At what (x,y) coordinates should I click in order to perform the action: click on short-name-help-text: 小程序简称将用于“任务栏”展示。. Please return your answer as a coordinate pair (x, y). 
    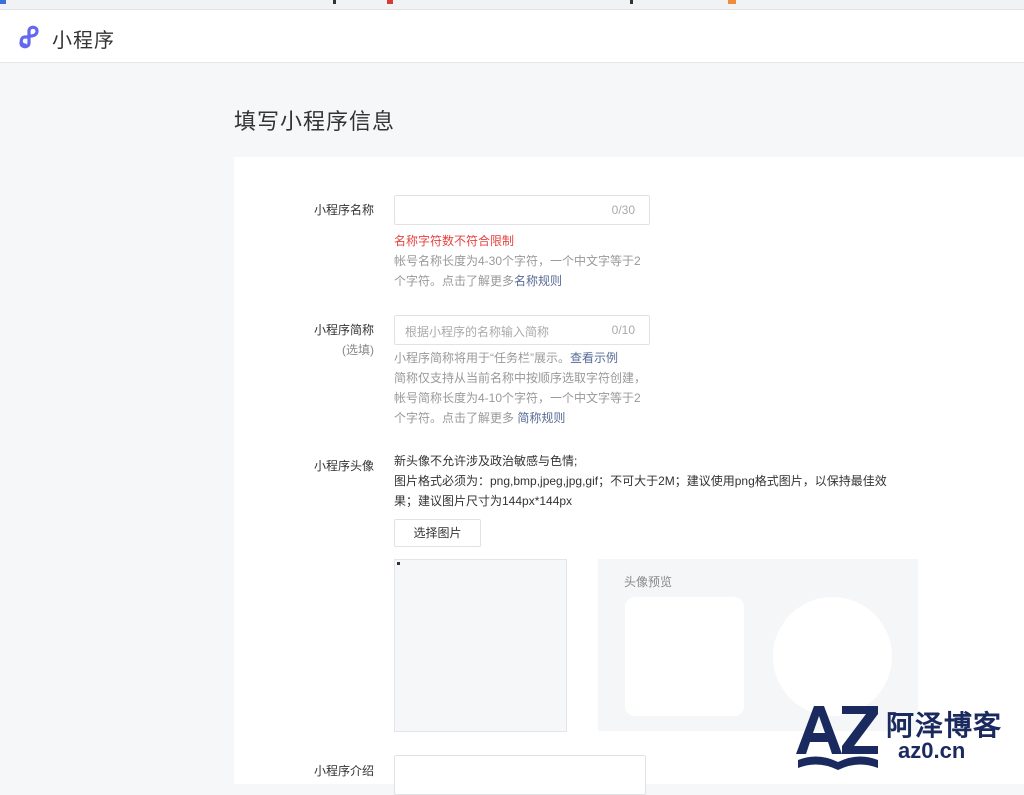
    Looking at the image, I should click on (482, 358).